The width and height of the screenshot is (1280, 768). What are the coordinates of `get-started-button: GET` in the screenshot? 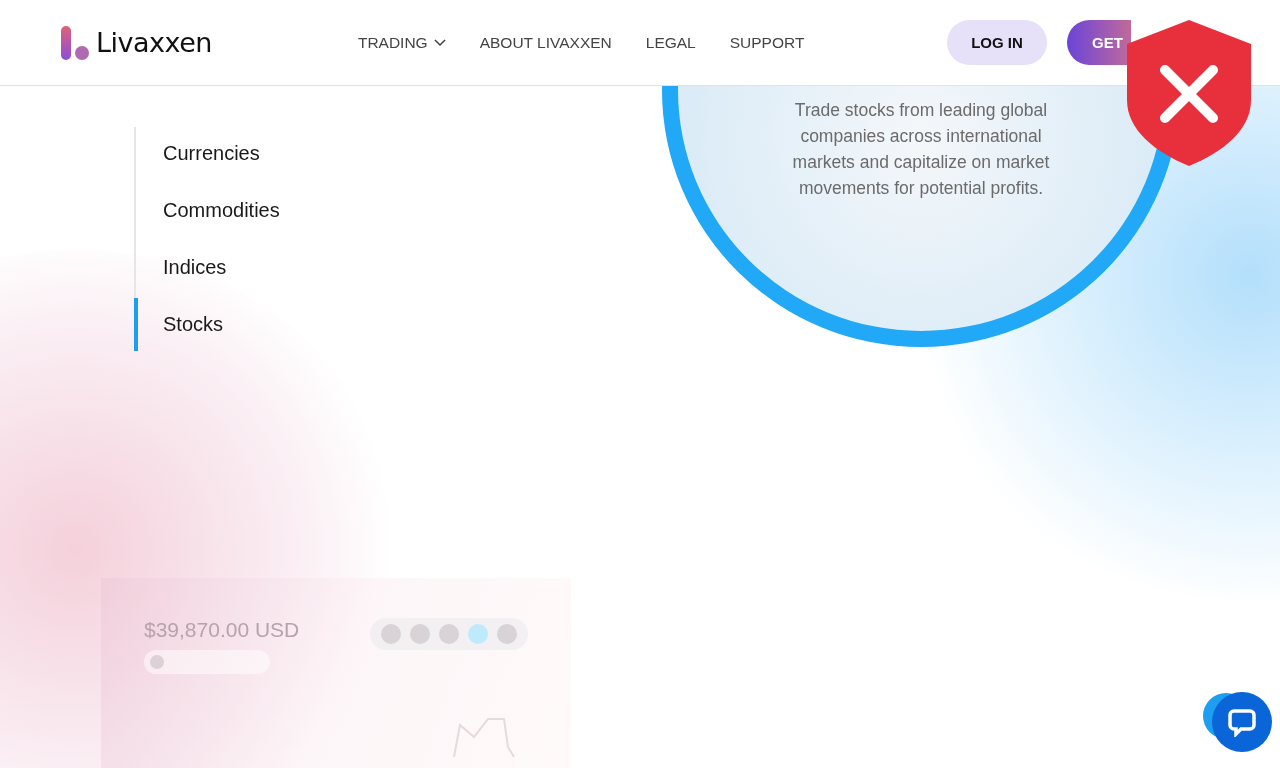 It's located at (1099, 42).